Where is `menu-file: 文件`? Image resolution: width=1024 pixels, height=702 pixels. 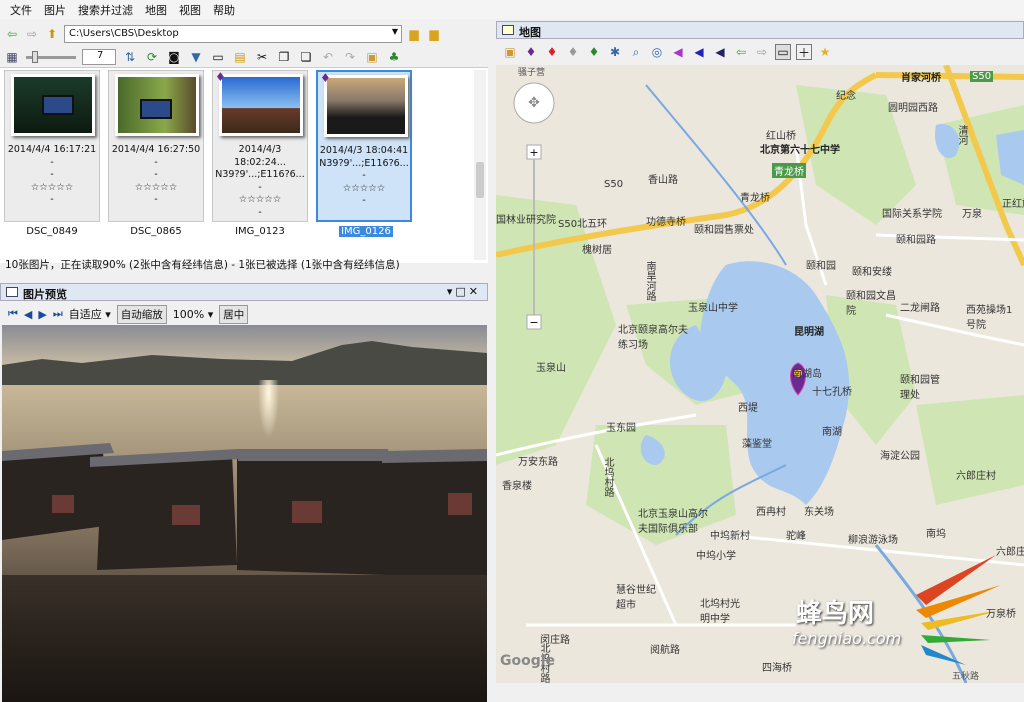
menu-file: 文件 is located at coordinates (21, 10).